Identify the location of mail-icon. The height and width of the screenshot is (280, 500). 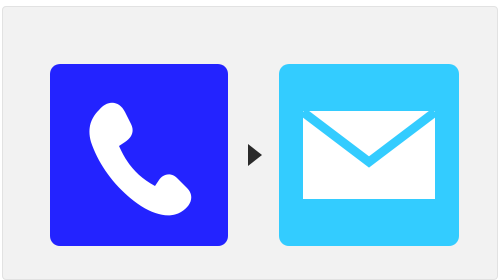
(369, 155).